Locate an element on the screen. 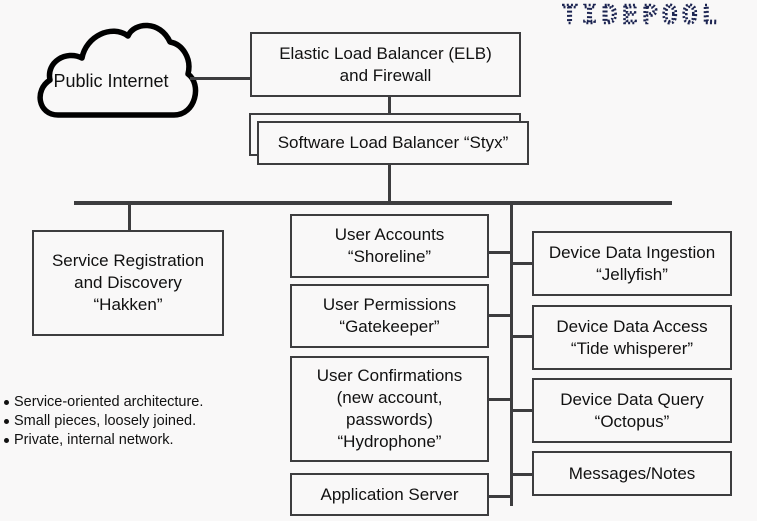 This screenshot has width=757, height=521. shoreline-box: User Accounts “Shoreline” is located at coordinates (389, 246).